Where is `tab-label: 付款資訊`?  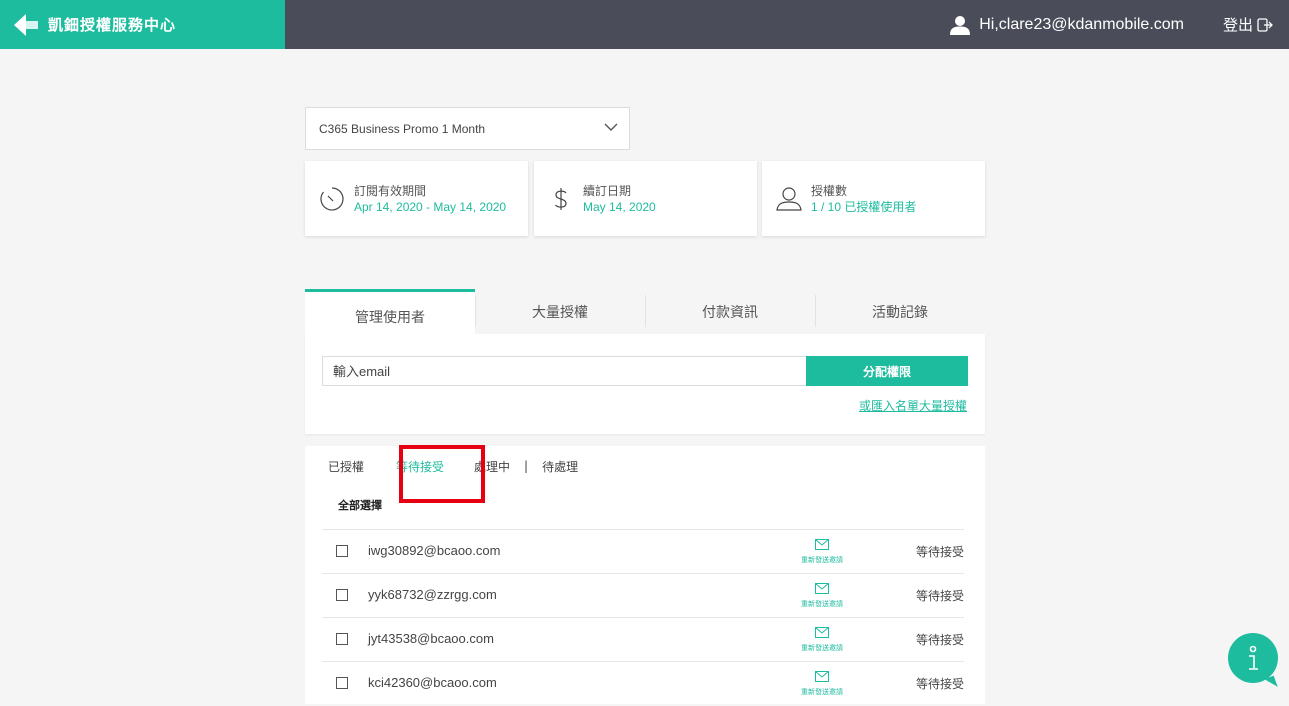 tab-label: 付款資訊 is located at coordinates (730, 313).